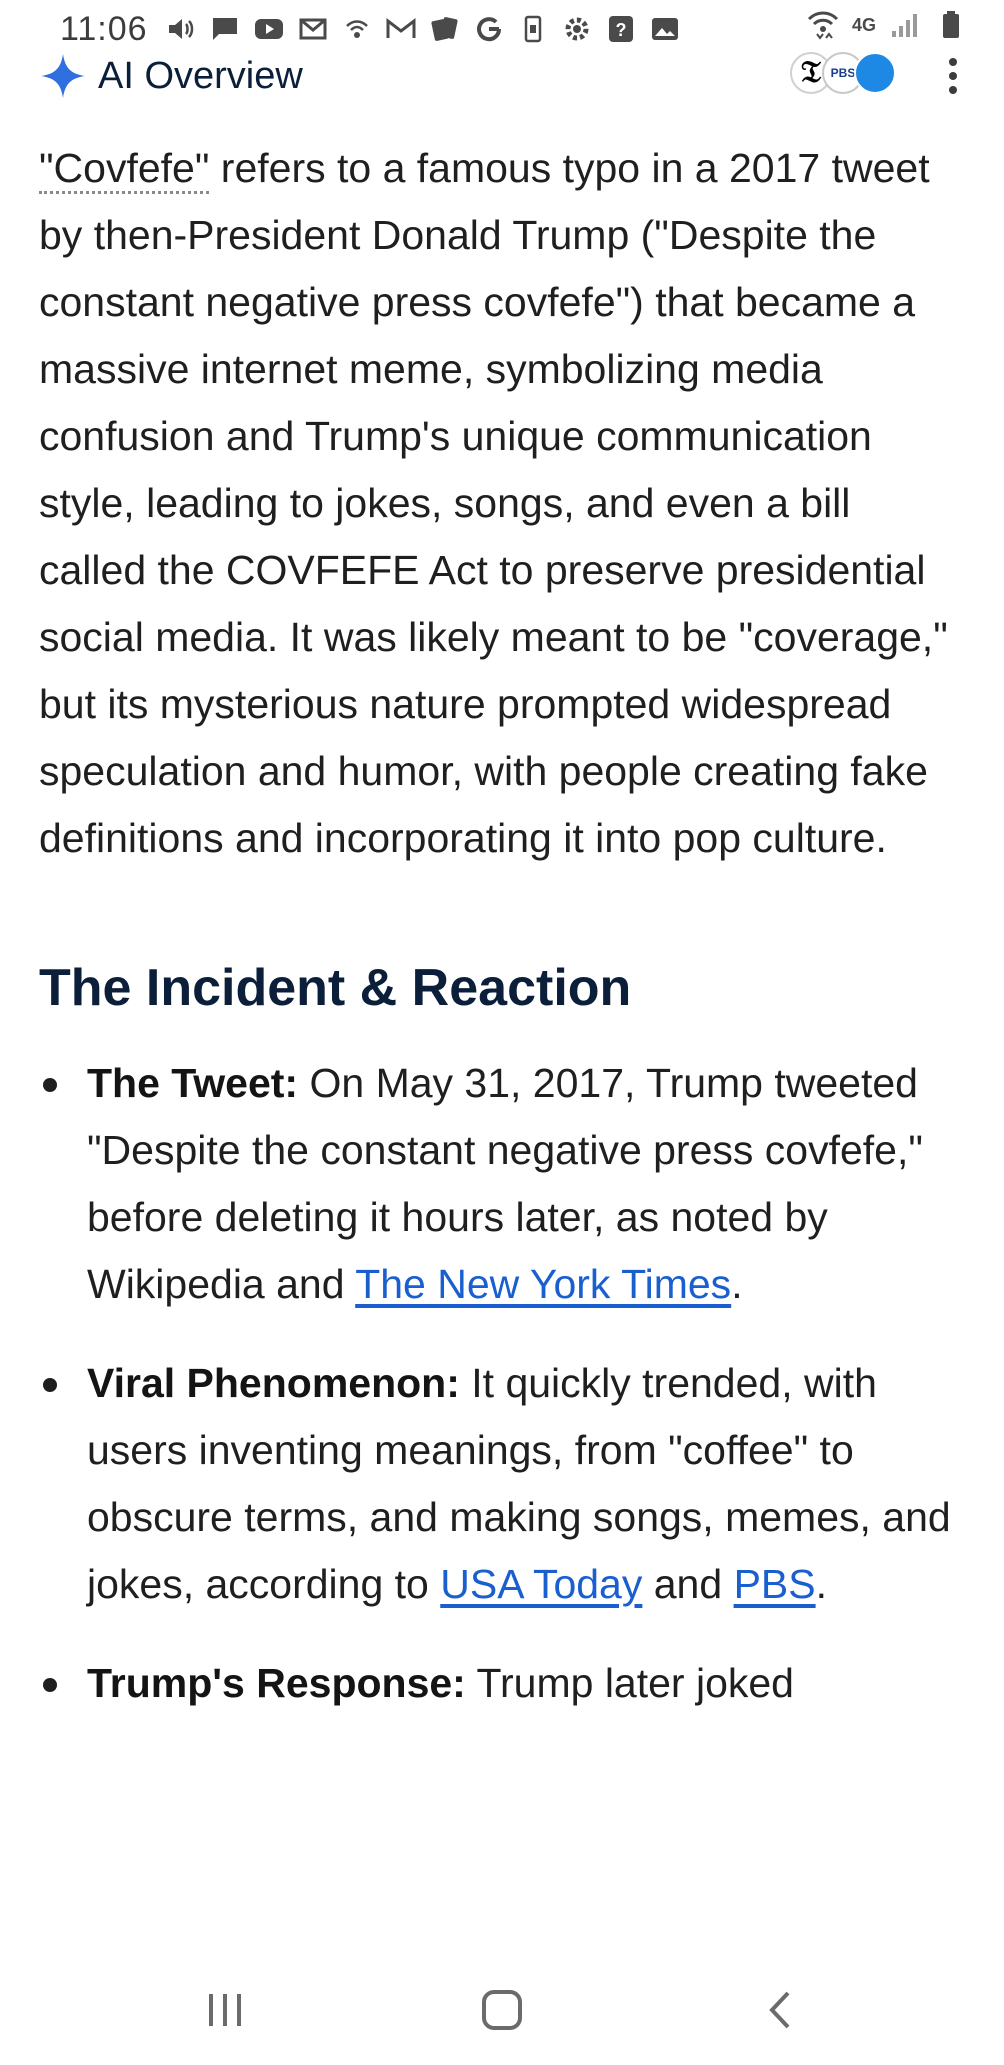 This screenshot has height=2065, width=1004. What do you see at coordinates (863, 25) in the screenshot?
I see `network-type: 4G` at bounding box center [863, 25].